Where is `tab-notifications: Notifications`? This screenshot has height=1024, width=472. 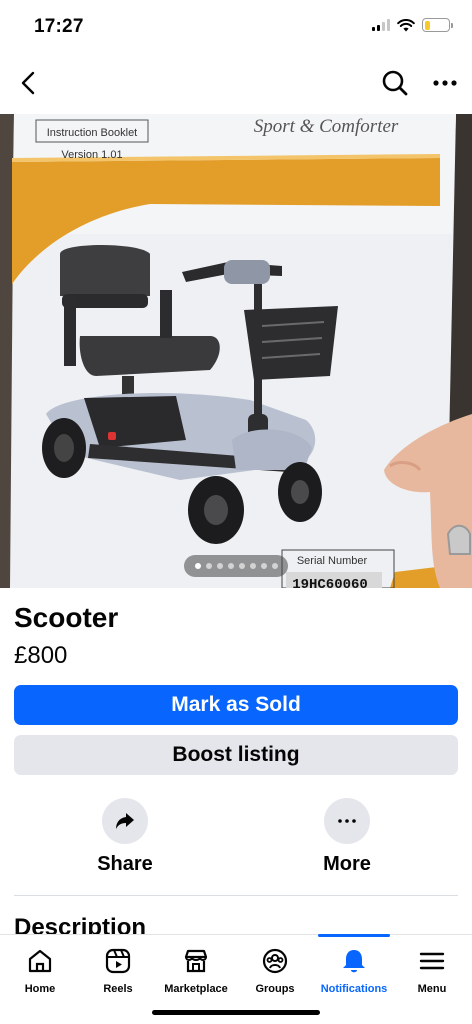 tab-notifications: Notifications is located at coordinates (354, 970).